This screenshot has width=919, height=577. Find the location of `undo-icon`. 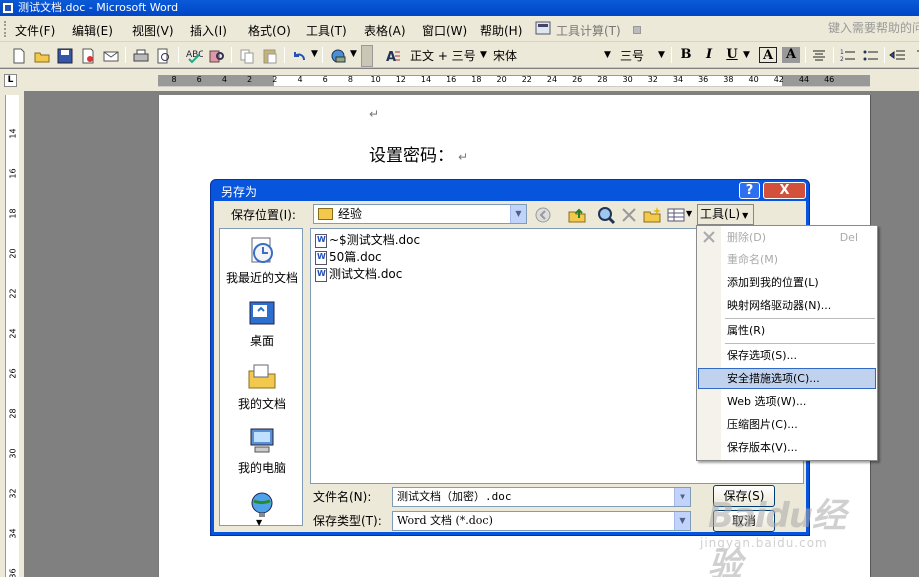

undo-icon is located at coordinates (299, 56).